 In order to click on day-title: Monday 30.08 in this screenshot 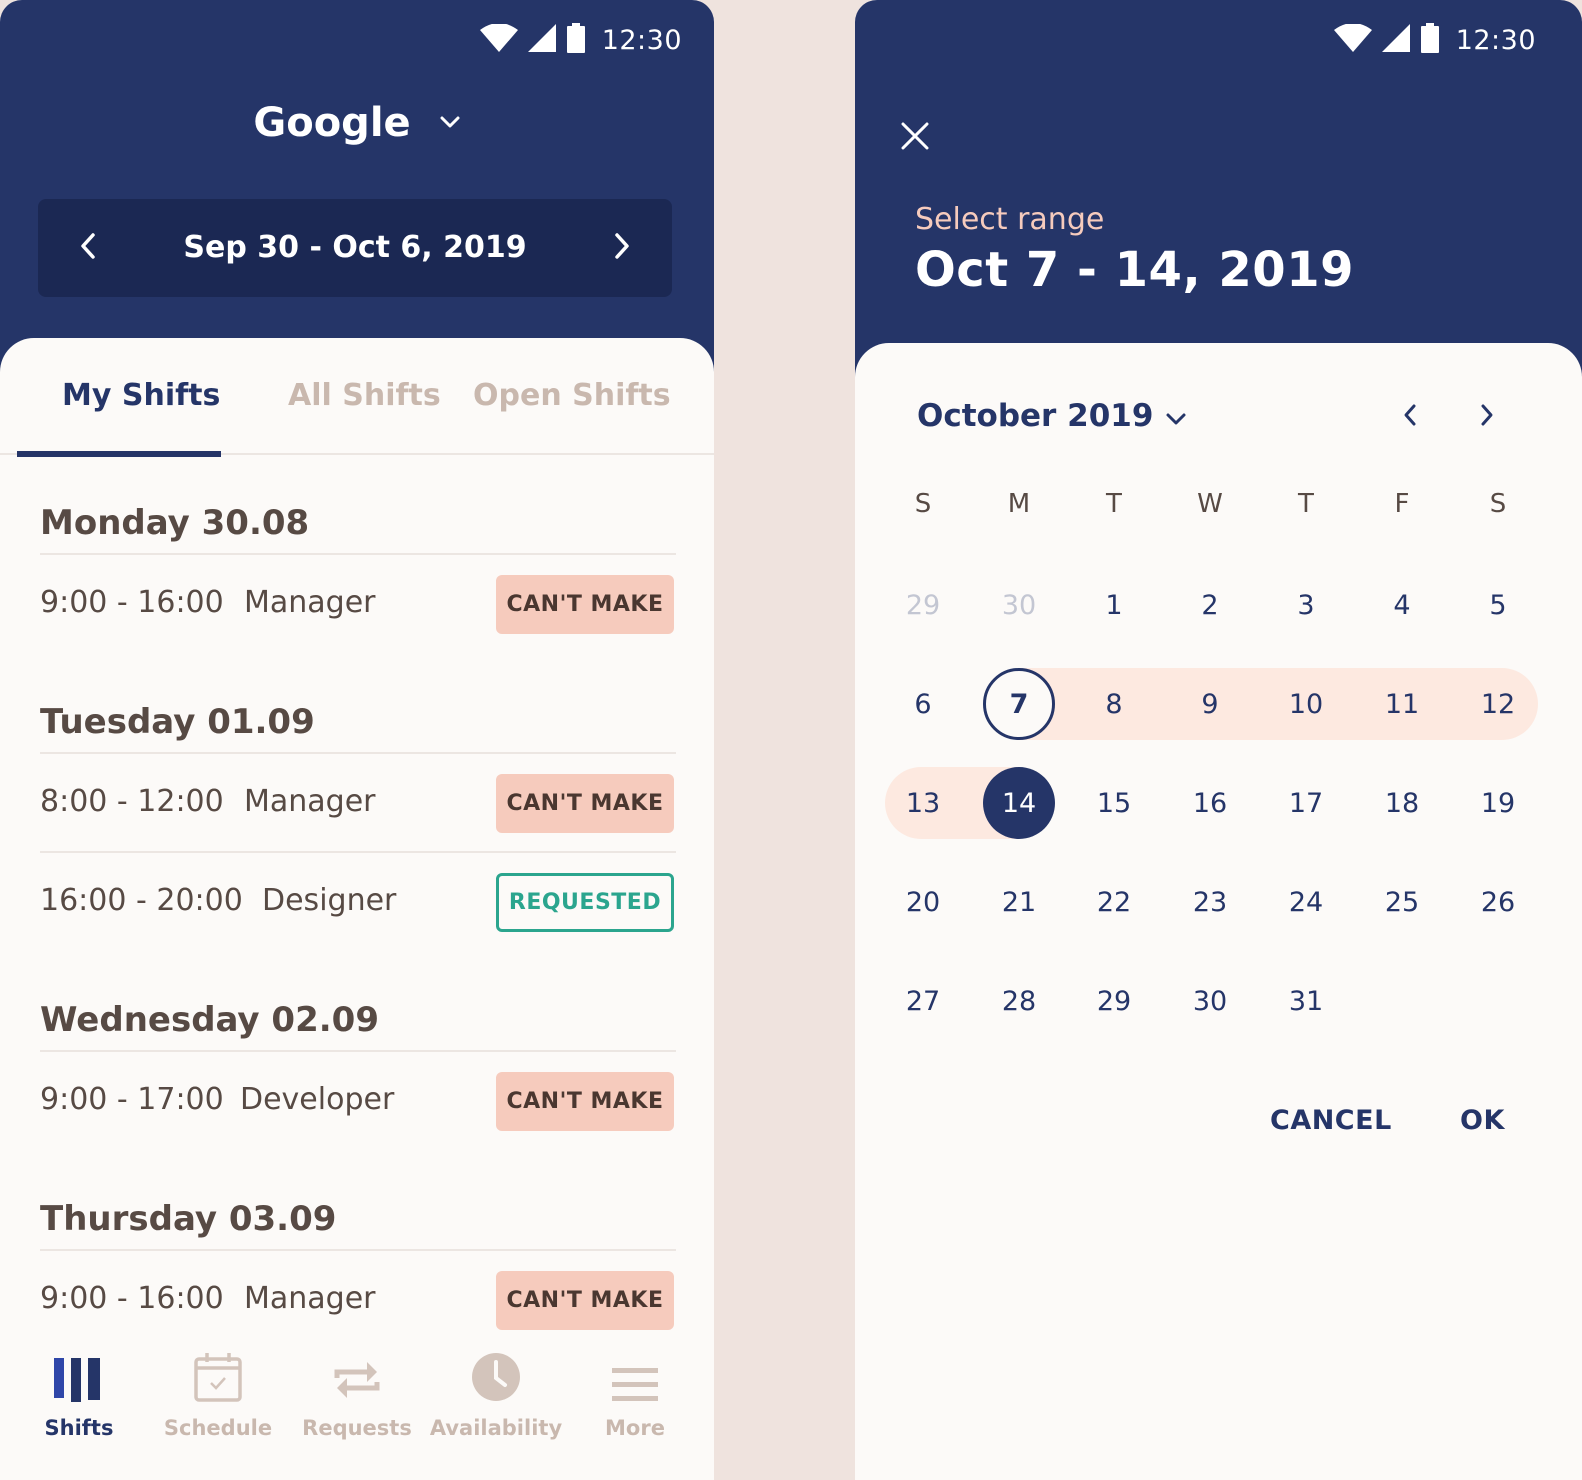, I will do `click(358, 505)`.